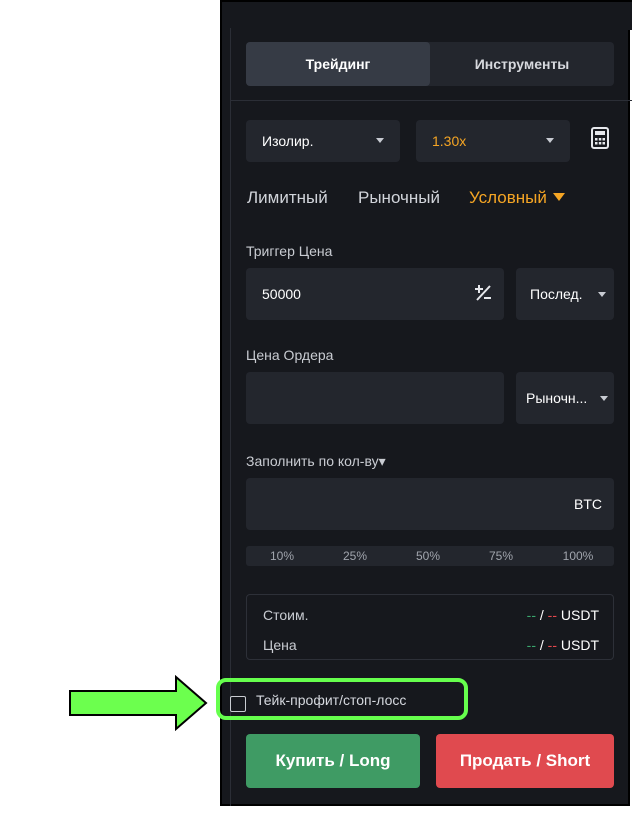 The width and height of the screenshot is (640, 816). I want to click on buy-long-button: Купить / Long, so click(333, 761).